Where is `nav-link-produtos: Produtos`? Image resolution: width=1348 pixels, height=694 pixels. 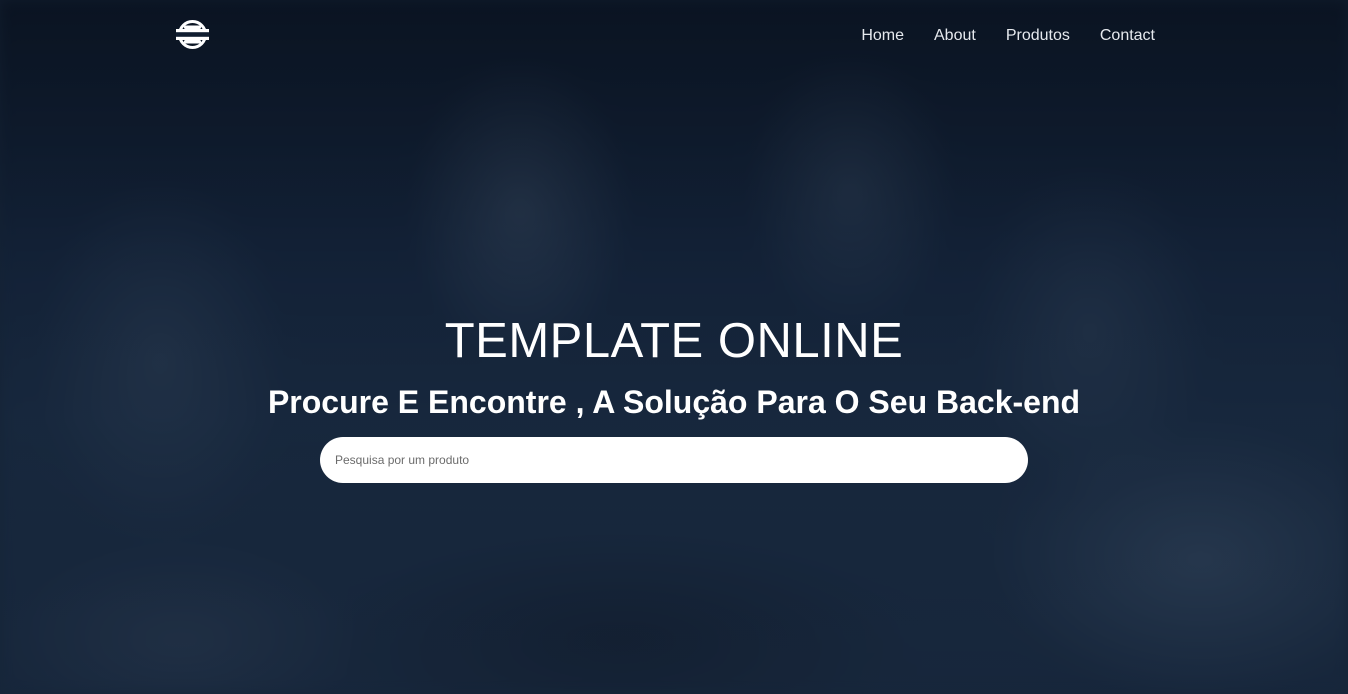 nav-link-produtos: Produtos is located at coordinates (1038, 36).